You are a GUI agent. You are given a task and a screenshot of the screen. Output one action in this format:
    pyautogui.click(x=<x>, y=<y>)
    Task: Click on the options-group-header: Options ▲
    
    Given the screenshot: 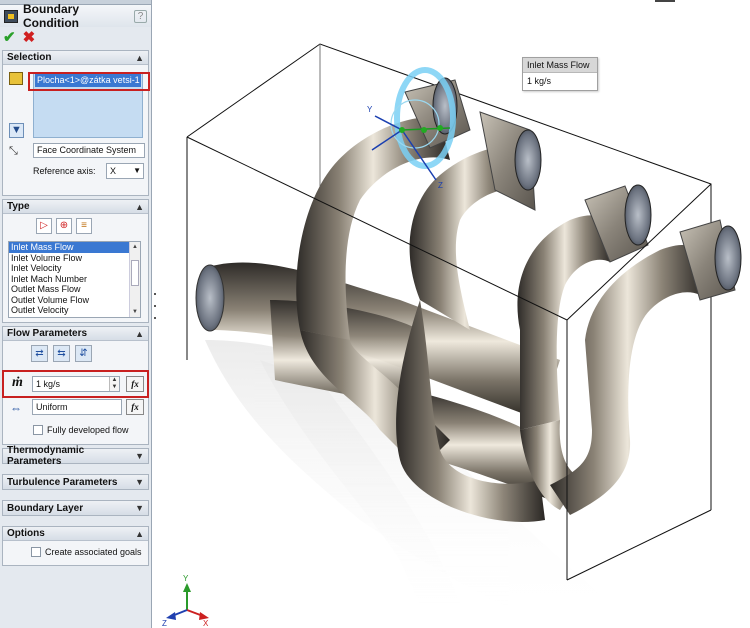 What is the action you would take?
    pyautogui.click(x=75, y=534)
    